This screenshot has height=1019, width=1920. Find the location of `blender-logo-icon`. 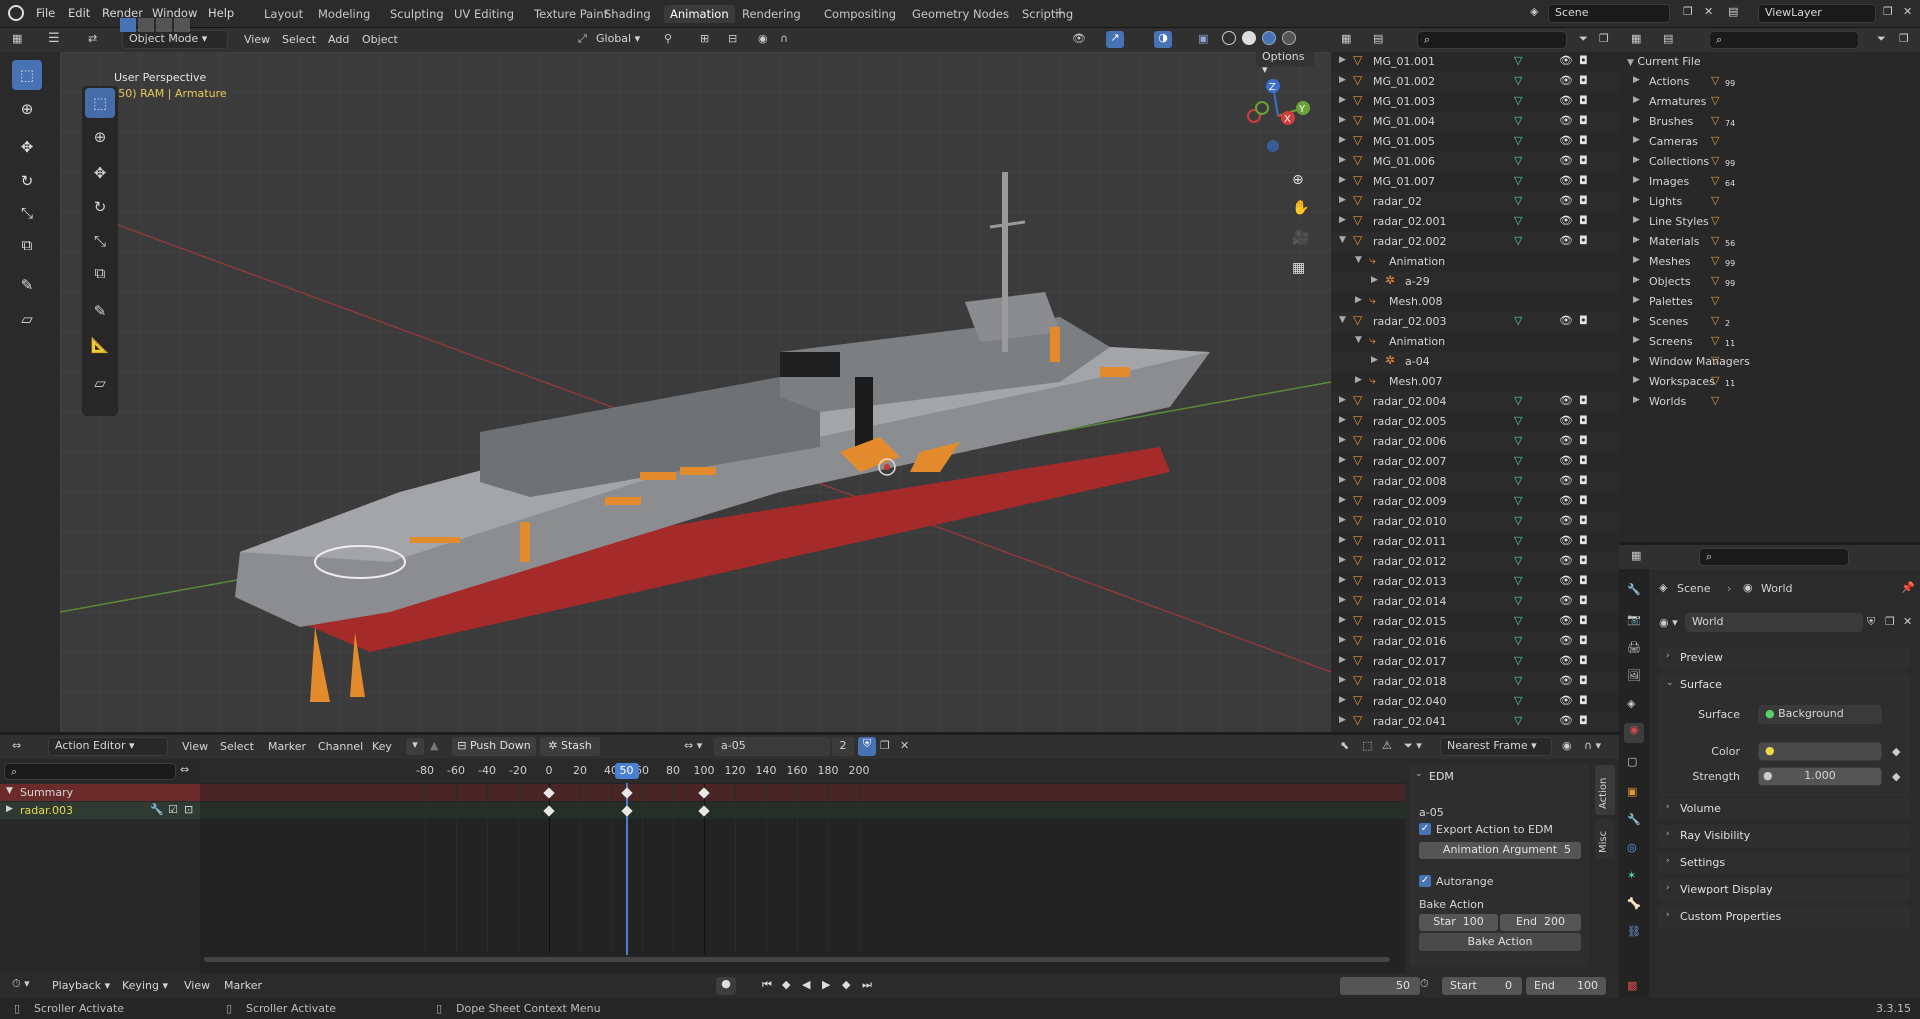

blender-logo-icon is located at coordinates (16, 13).